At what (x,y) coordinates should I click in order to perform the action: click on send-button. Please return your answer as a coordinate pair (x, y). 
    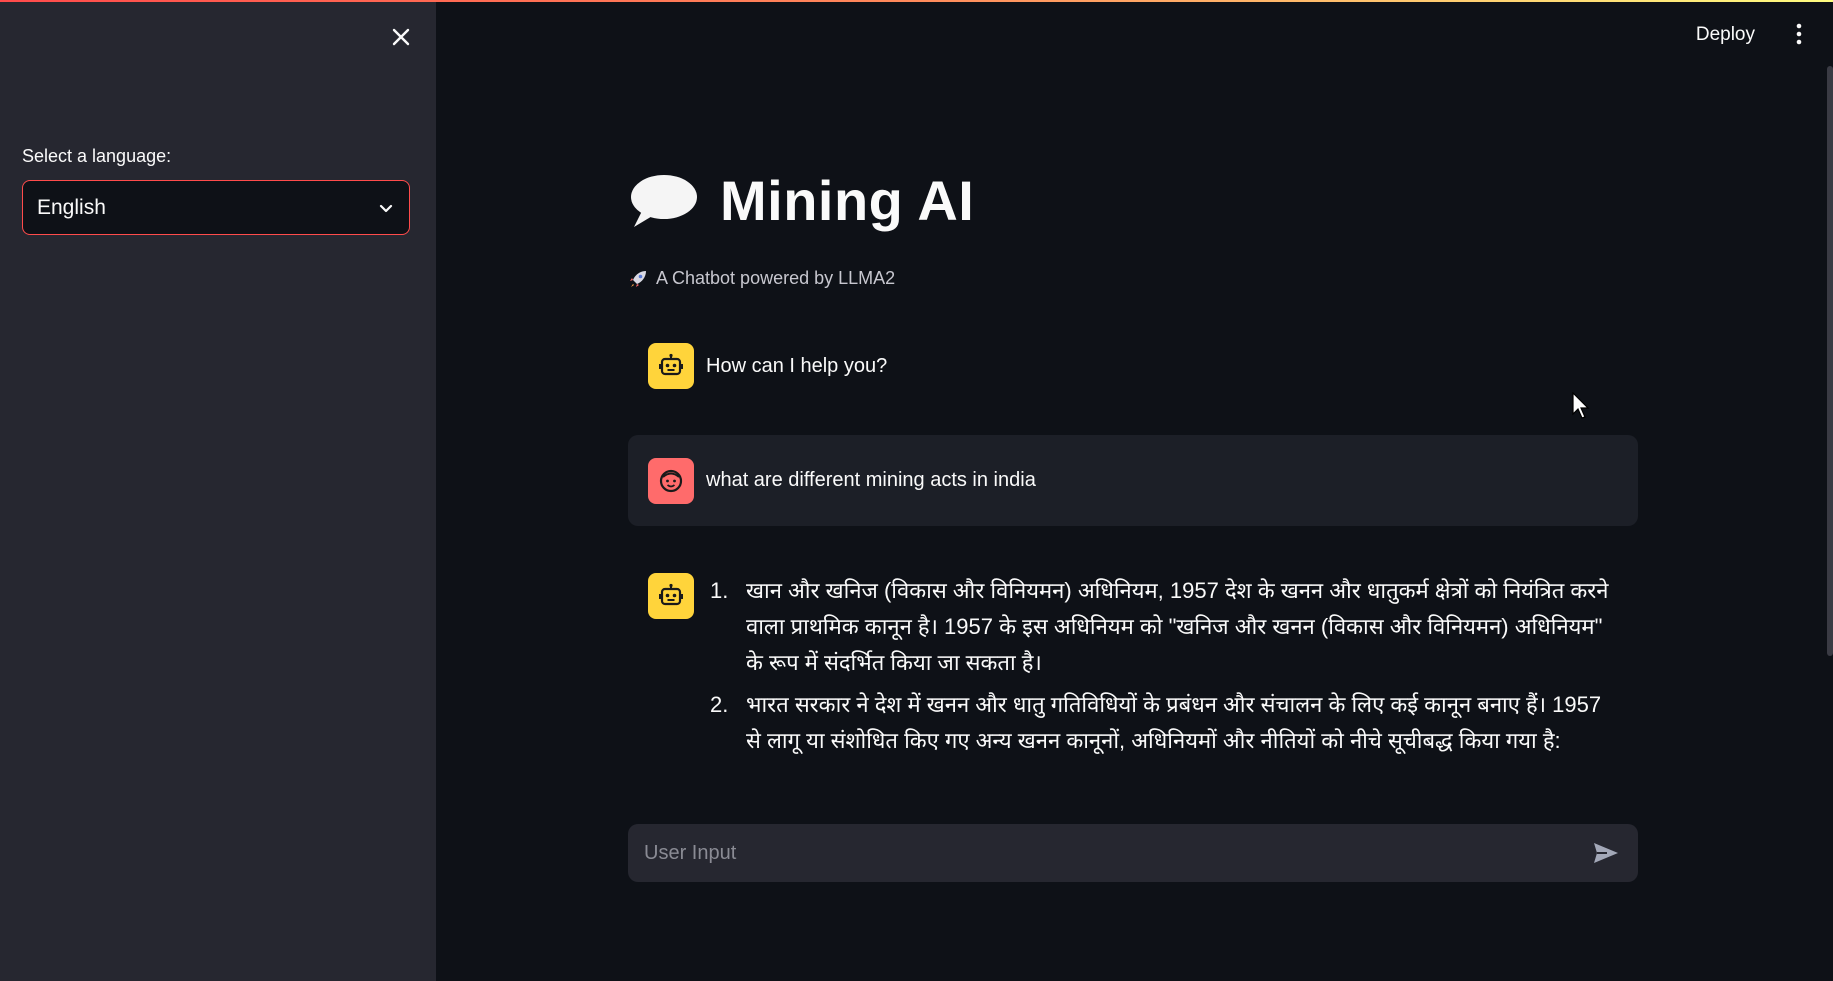
    Looking at the image, I should click on (1606, 853).